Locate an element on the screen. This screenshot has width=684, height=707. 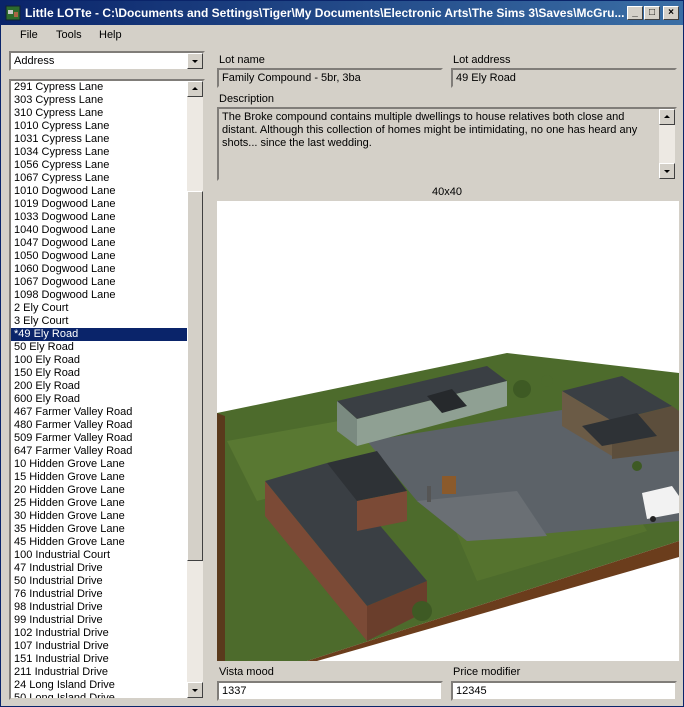
lot-list-item: 1019 Dogwood Lane is located at coordinates (100, 204).